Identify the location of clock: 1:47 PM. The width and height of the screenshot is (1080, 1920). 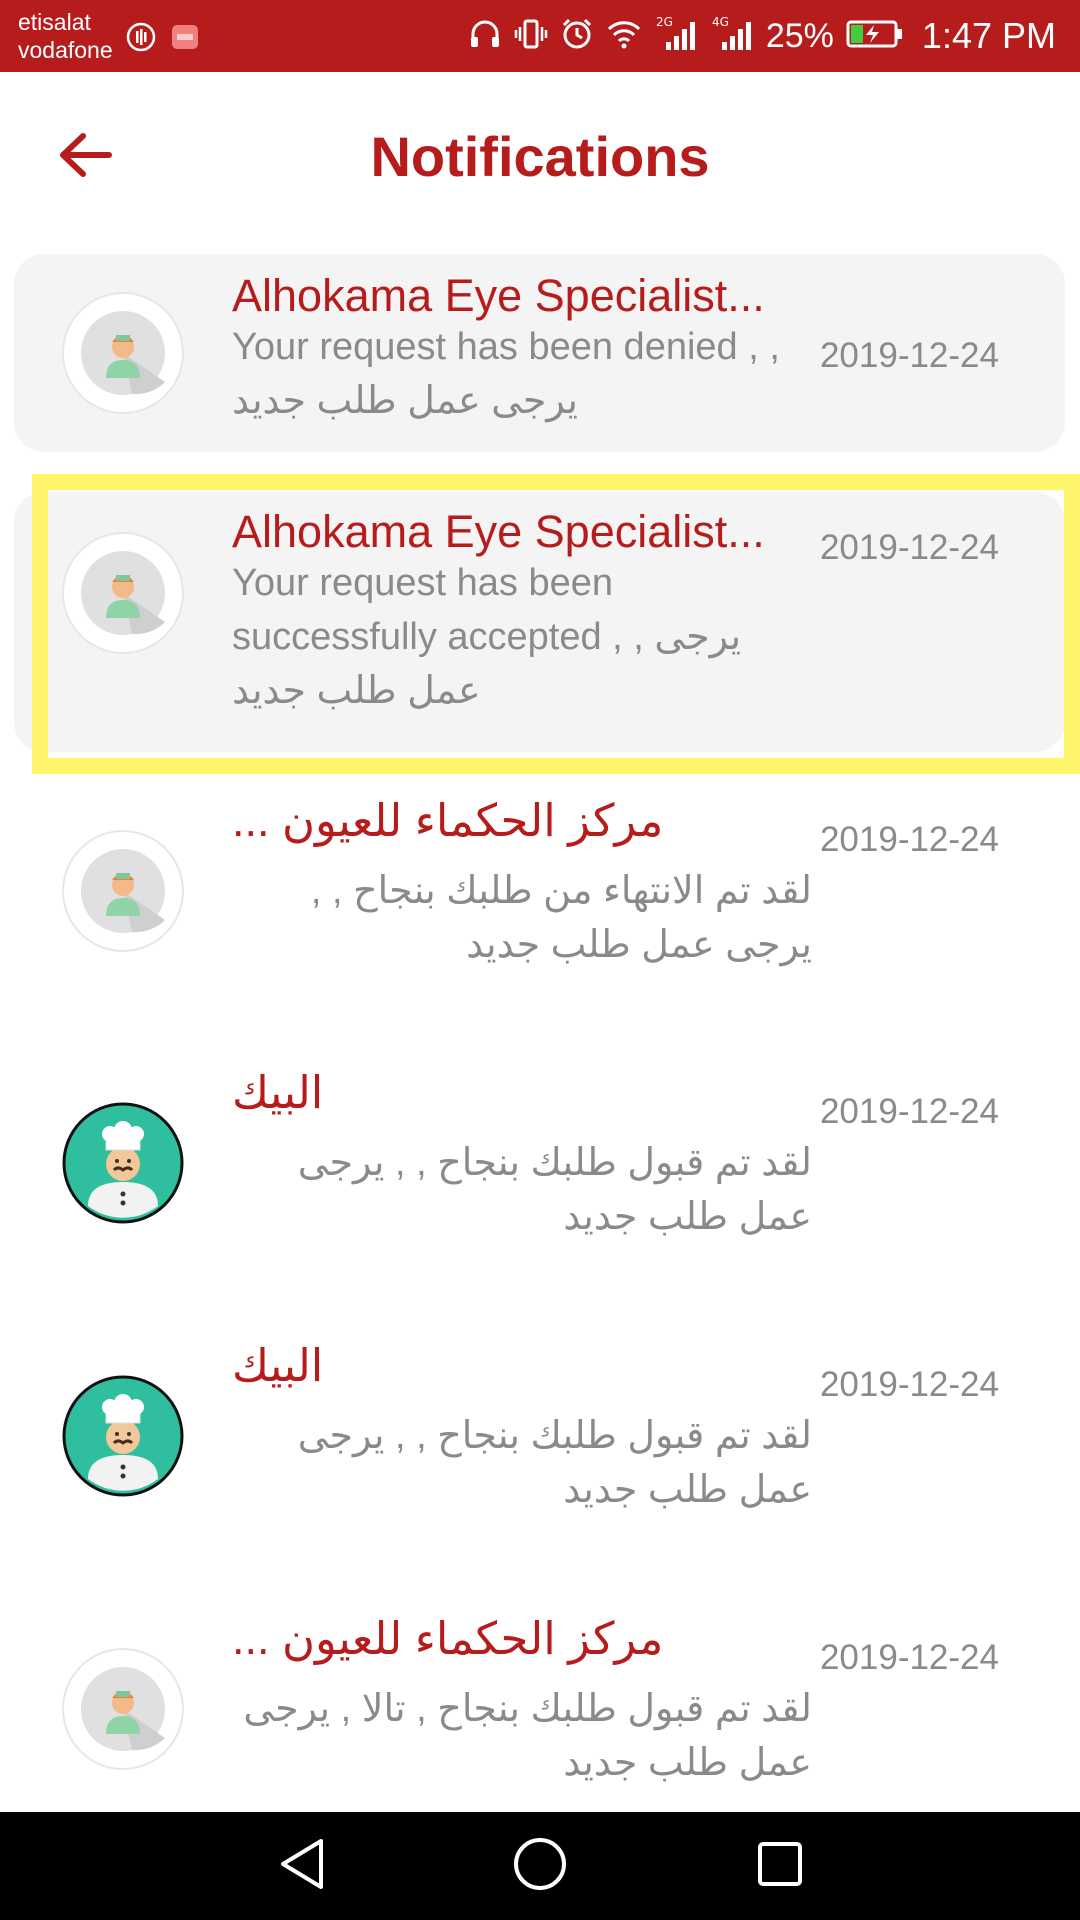
(988, 35).